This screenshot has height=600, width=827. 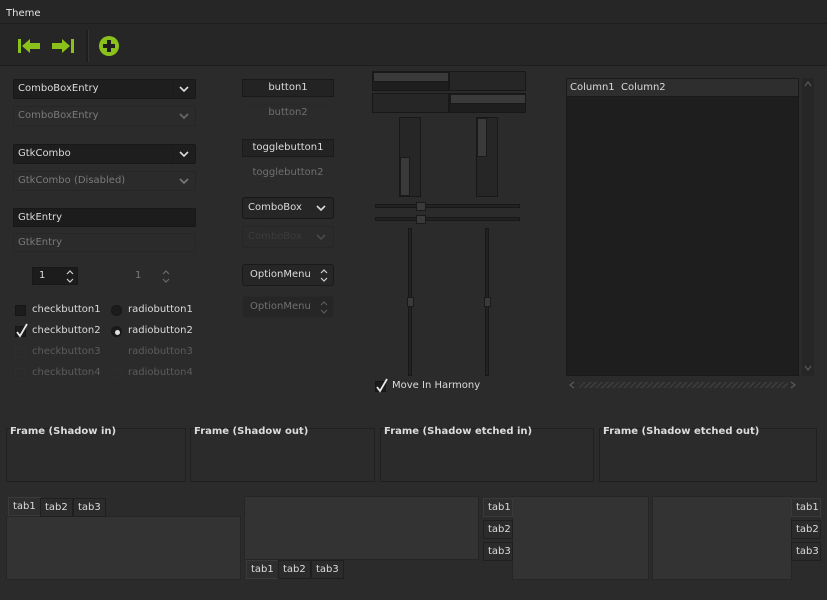 What do you see at coordinates (592, 87) in the screenshot?
I see `column1-header: Column1` at bounding box center [592, 87].